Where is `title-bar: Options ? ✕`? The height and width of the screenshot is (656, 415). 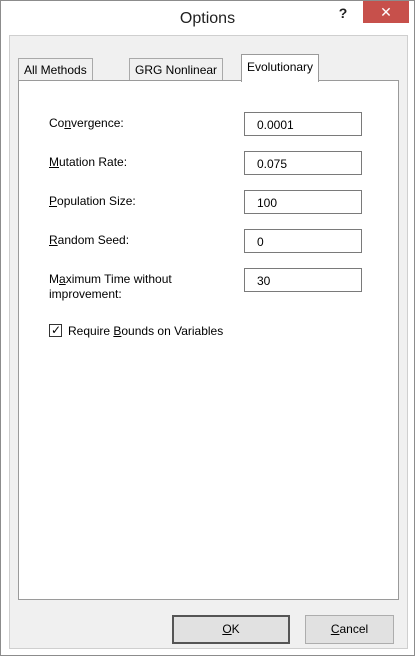 title-bar: Options ? ✕ is located at coordinates (207, 18).